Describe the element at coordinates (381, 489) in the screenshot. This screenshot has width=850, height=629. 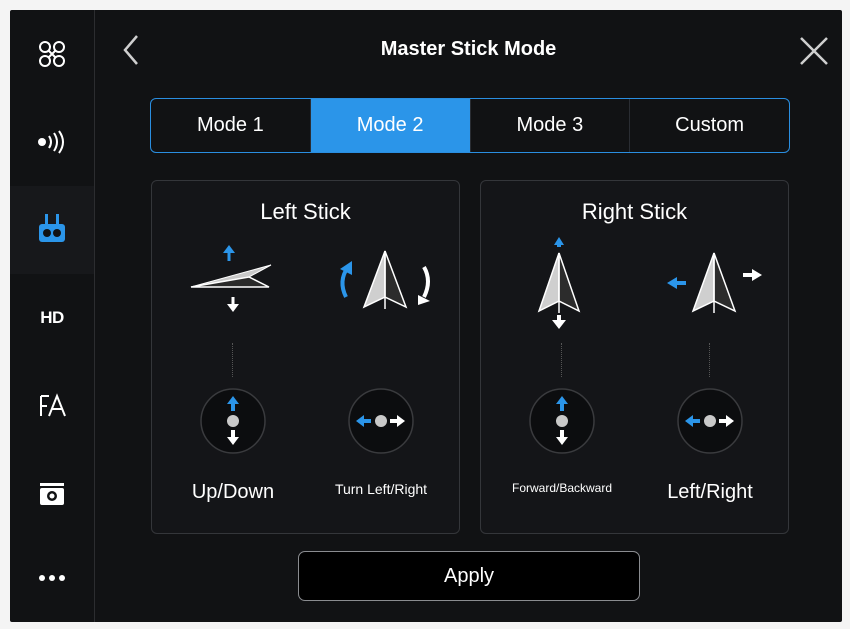
I see `turn-label: Turn Left/Right` at that location.